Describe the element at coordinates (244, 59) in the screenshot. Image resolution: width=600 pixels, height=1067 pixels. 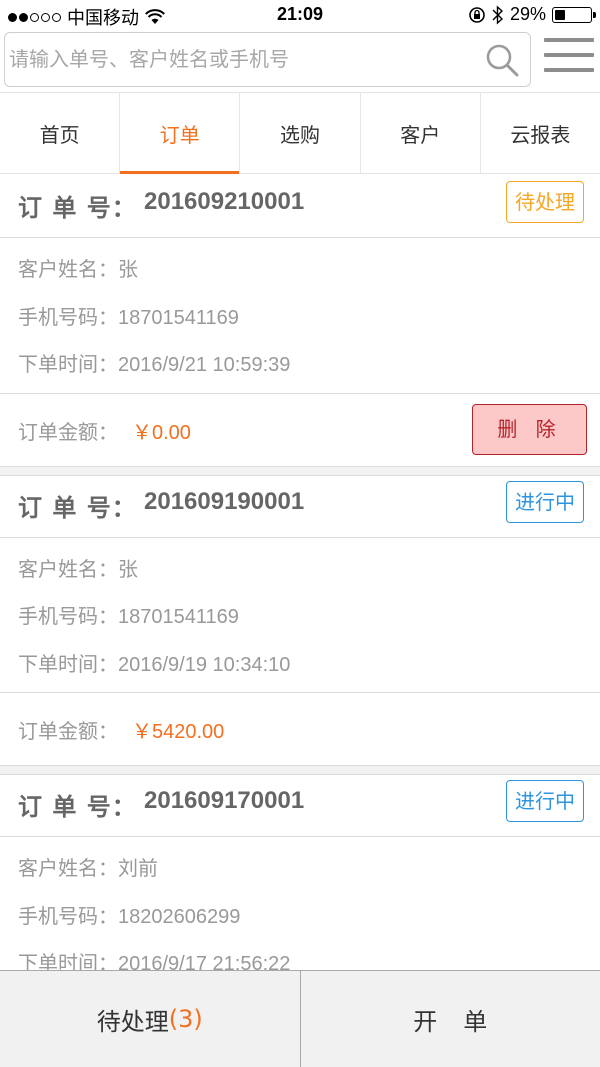
I see `search-input` at that location.